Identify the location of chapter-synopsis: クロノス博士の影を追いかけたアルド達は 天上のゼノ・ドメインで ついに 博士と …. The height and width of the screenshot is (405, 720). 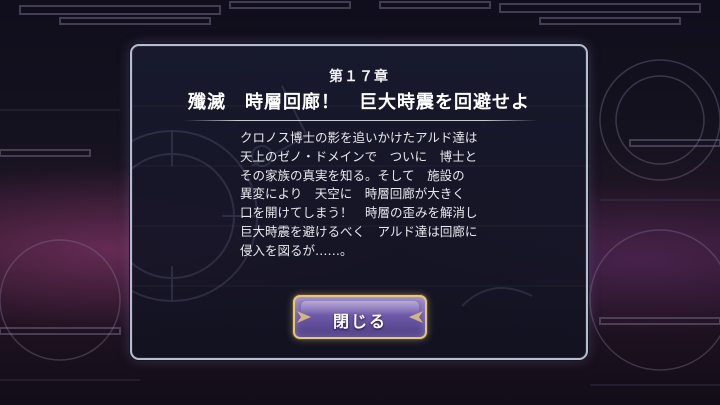
(390, 195).